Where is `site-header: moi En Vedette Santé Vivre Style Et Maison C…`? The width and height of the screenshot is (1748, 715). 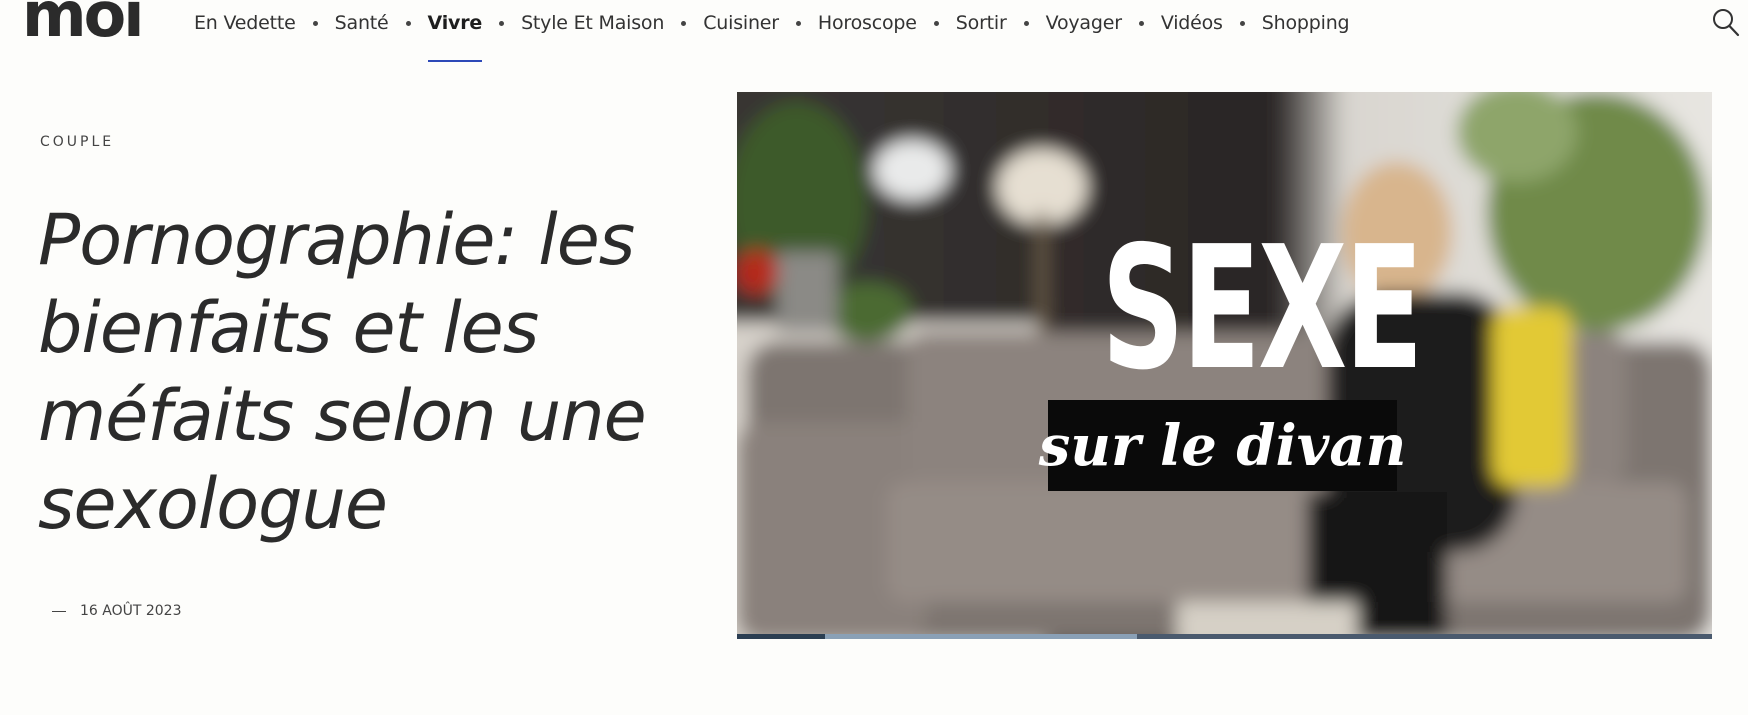 site-header: moi En Vedette Santé Vivre Style Et Maison C… is located at coordinates (874, 31).